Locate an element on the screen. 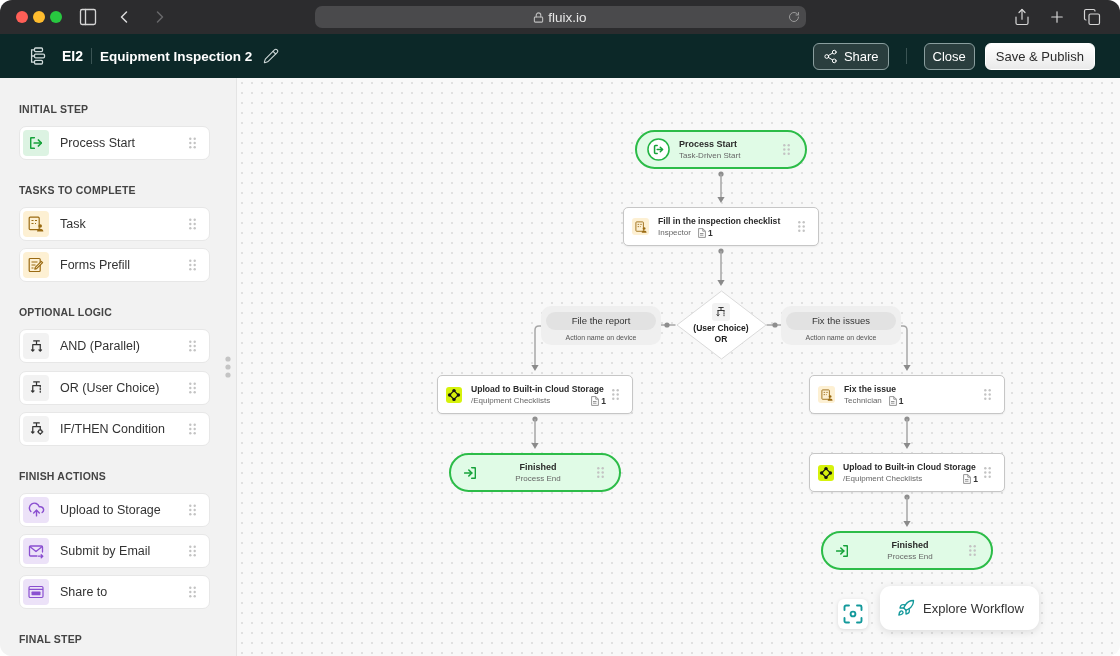  workflow-title: Equipment Inspection 2 is located at coordinates (176, 56).